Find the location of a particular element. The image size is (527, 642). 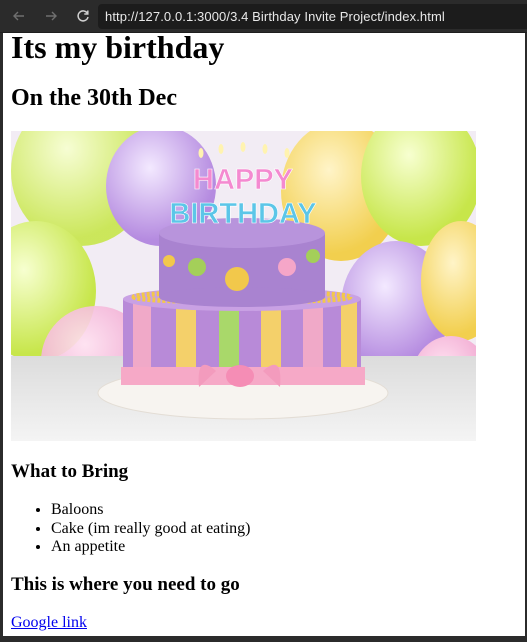

google-link: Google link is located at coordinates (49, 623).